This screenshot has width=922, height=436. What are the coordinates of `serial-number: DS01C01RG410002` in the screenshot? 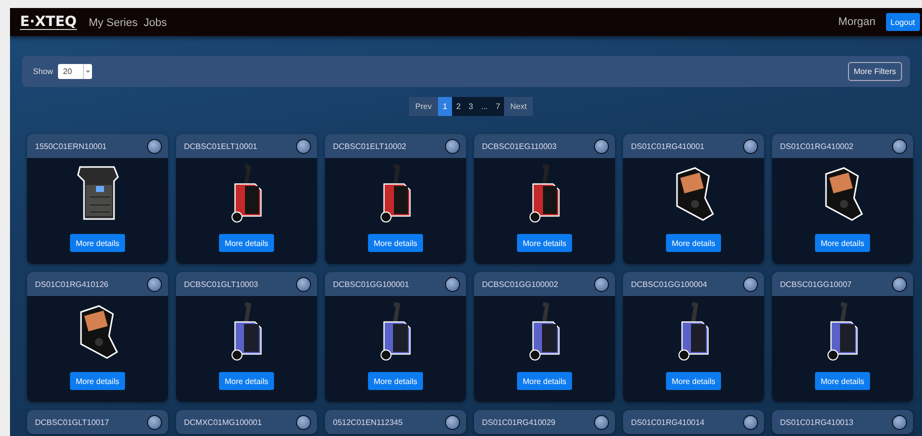 It's located at (817, 146).